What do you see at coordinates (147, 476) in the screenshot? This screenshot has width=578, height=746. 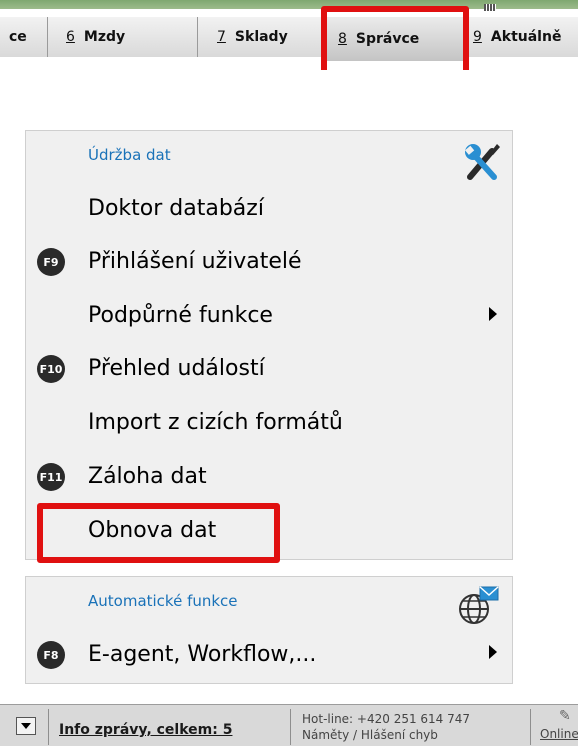 I see `menu-item-zaloha-dat: Záloha dat` at bounding box center [147, 476].